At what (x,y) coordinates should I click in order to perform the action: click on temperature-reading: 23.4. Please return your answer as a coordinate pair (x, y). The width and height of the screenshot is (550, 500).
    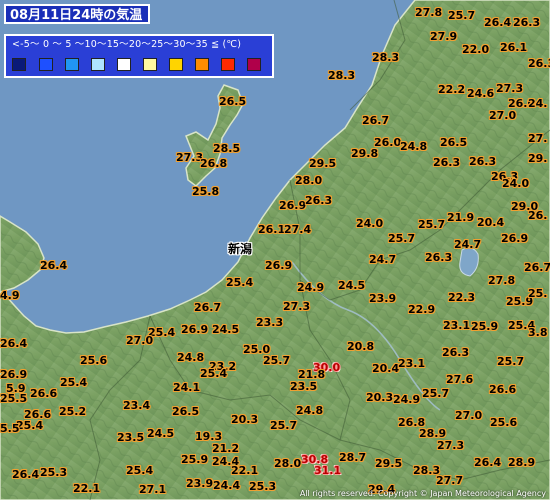
    Looking at the image, I should click on (137, 405).